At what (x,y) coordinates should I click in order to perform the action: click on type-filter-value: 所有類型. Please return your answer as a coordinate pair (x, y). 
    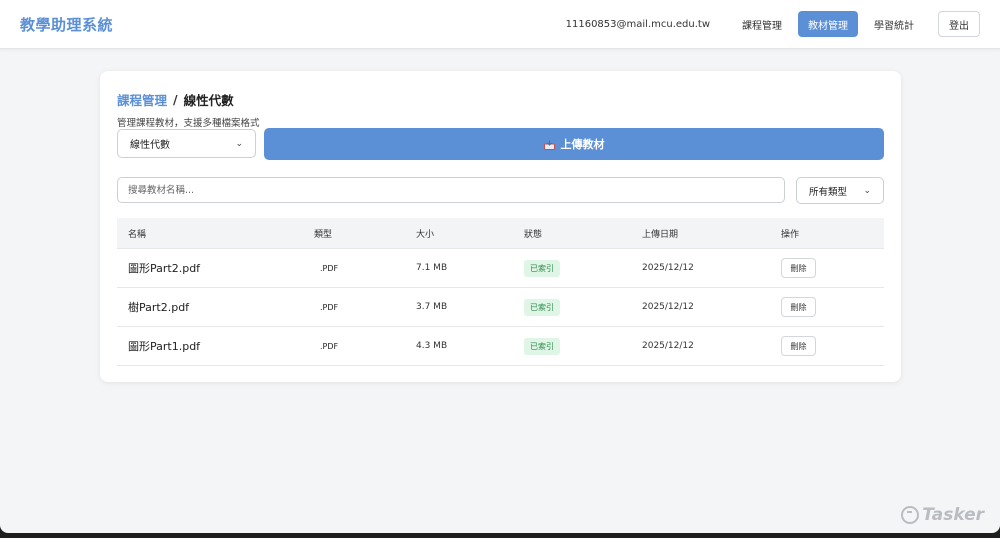
    Looking at the image, I should click on (828, 192).